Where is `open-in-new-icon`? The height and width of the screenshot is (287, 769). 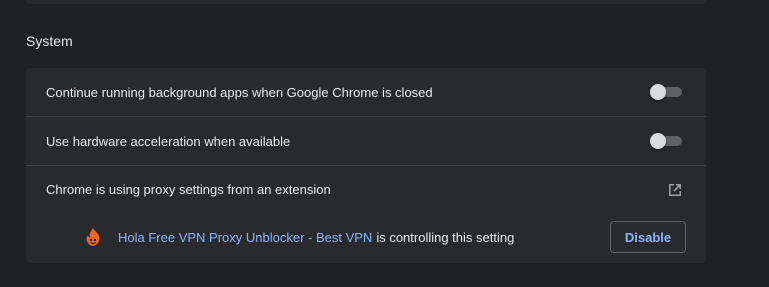 open-in-new-icon is located at coordinates (675, 190).